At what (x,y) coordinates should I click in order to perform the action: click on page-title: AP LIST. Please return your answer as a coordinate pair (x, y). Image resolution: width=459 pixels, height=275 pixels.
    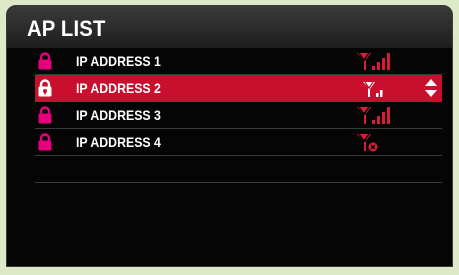
    Looking at the image, I should click on (66, 28).